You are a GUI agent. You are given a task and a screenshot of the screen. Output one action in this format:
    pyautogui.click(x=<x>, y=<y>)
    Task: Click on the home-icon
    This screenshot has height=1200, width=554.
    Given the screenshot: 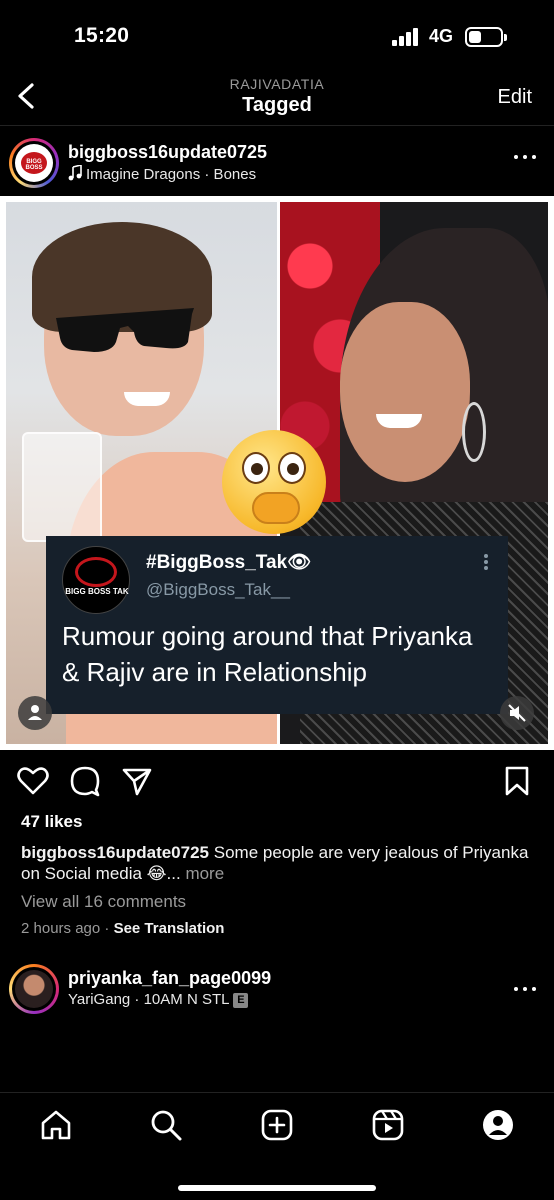 What is the action you would take?
    pyautogui.click(x=56, y=1125)
    